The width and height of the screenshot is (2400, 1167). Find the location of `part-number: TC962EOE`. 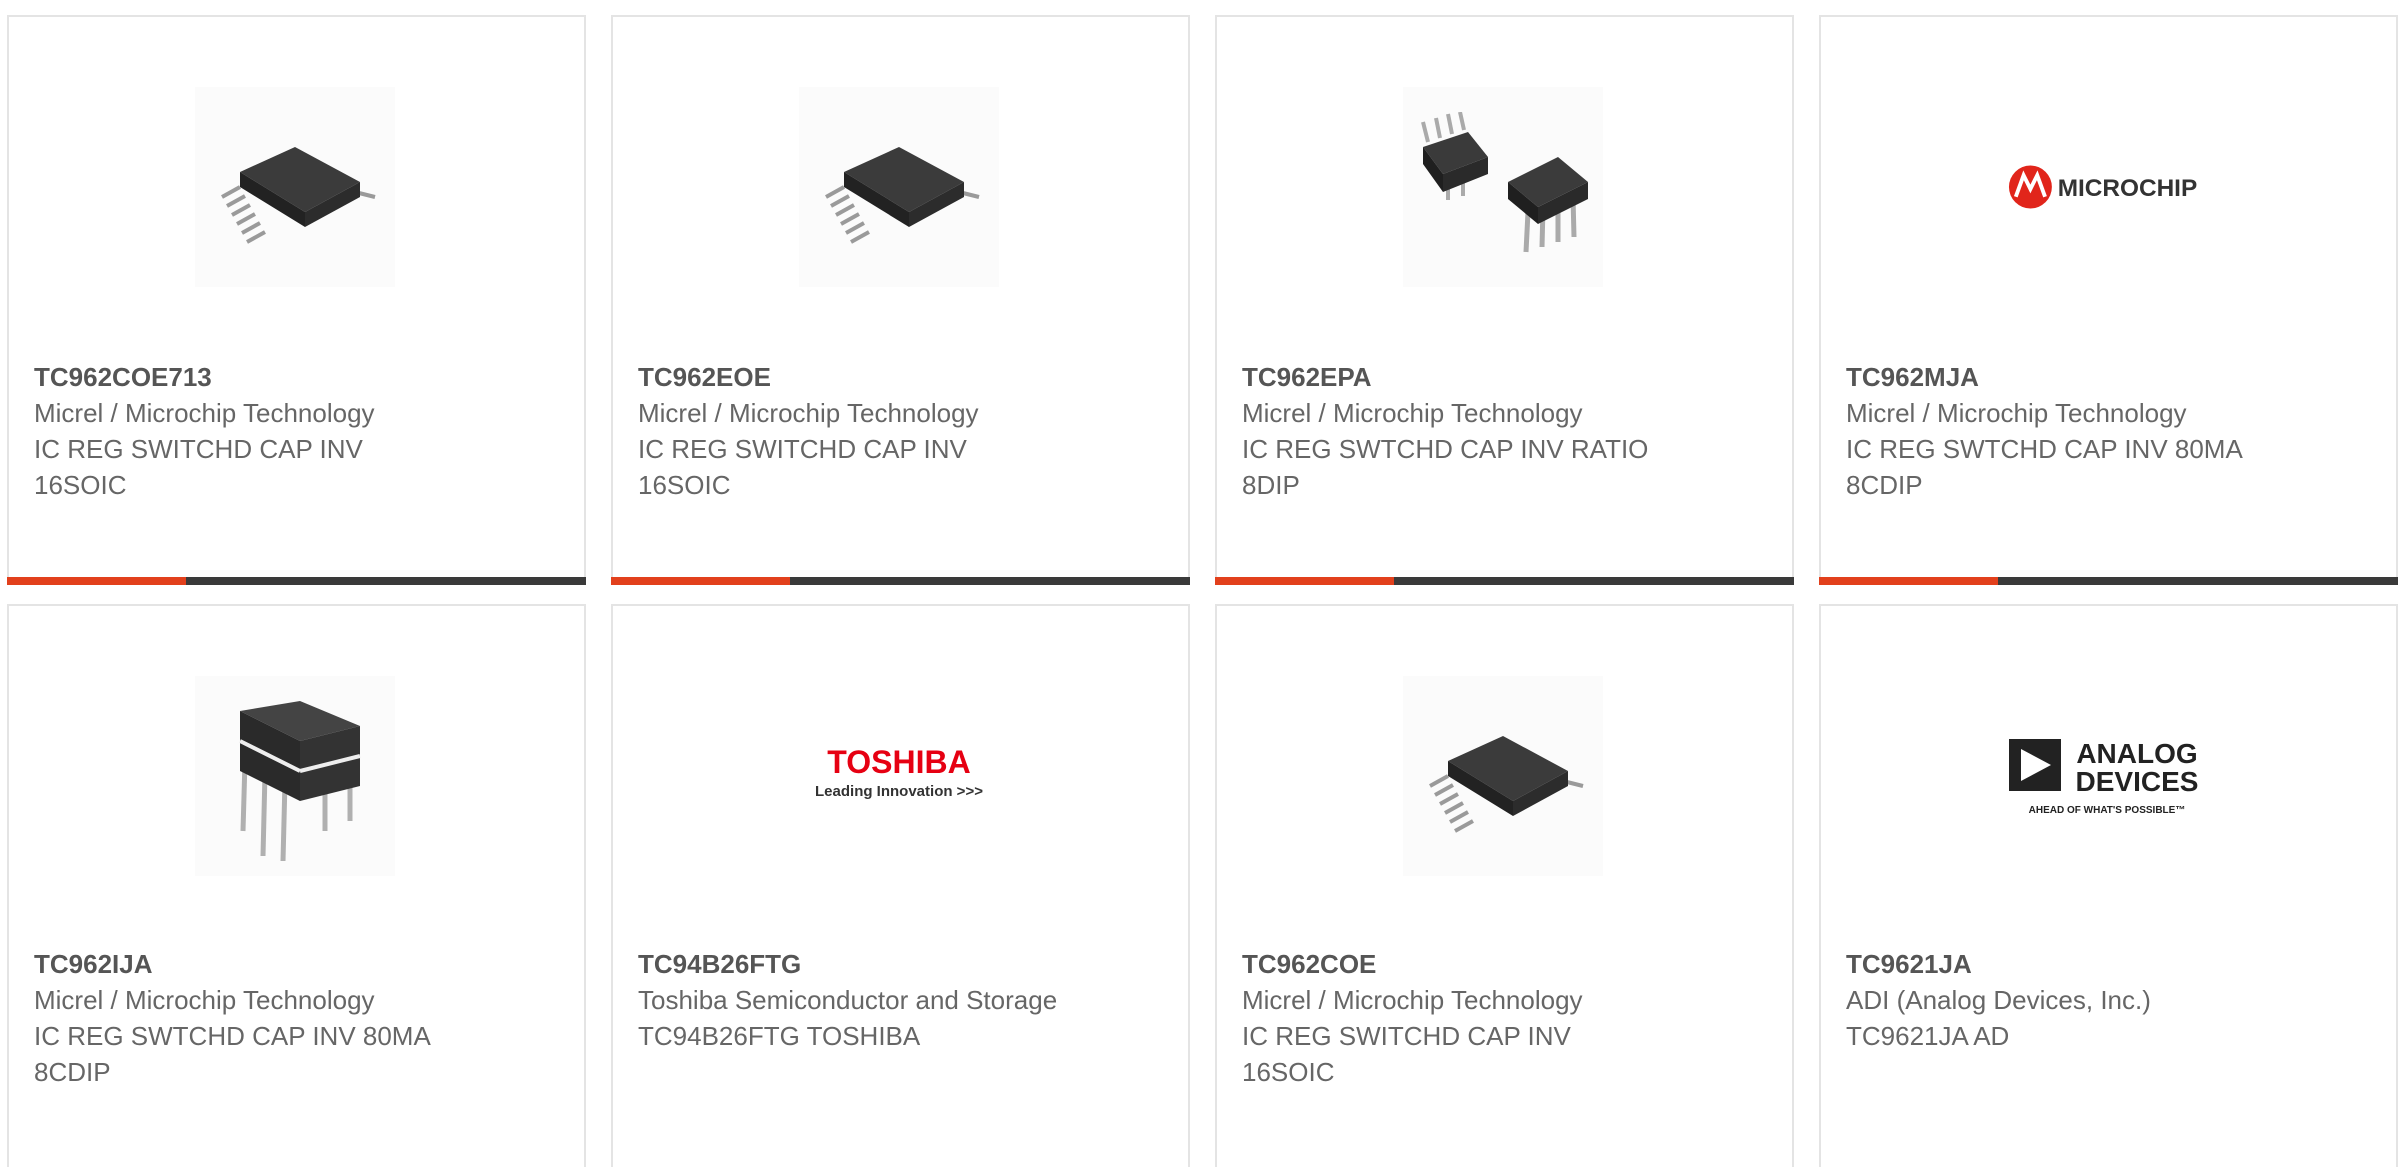

part-number: TC962EOE is located at coordinates (898, 377).